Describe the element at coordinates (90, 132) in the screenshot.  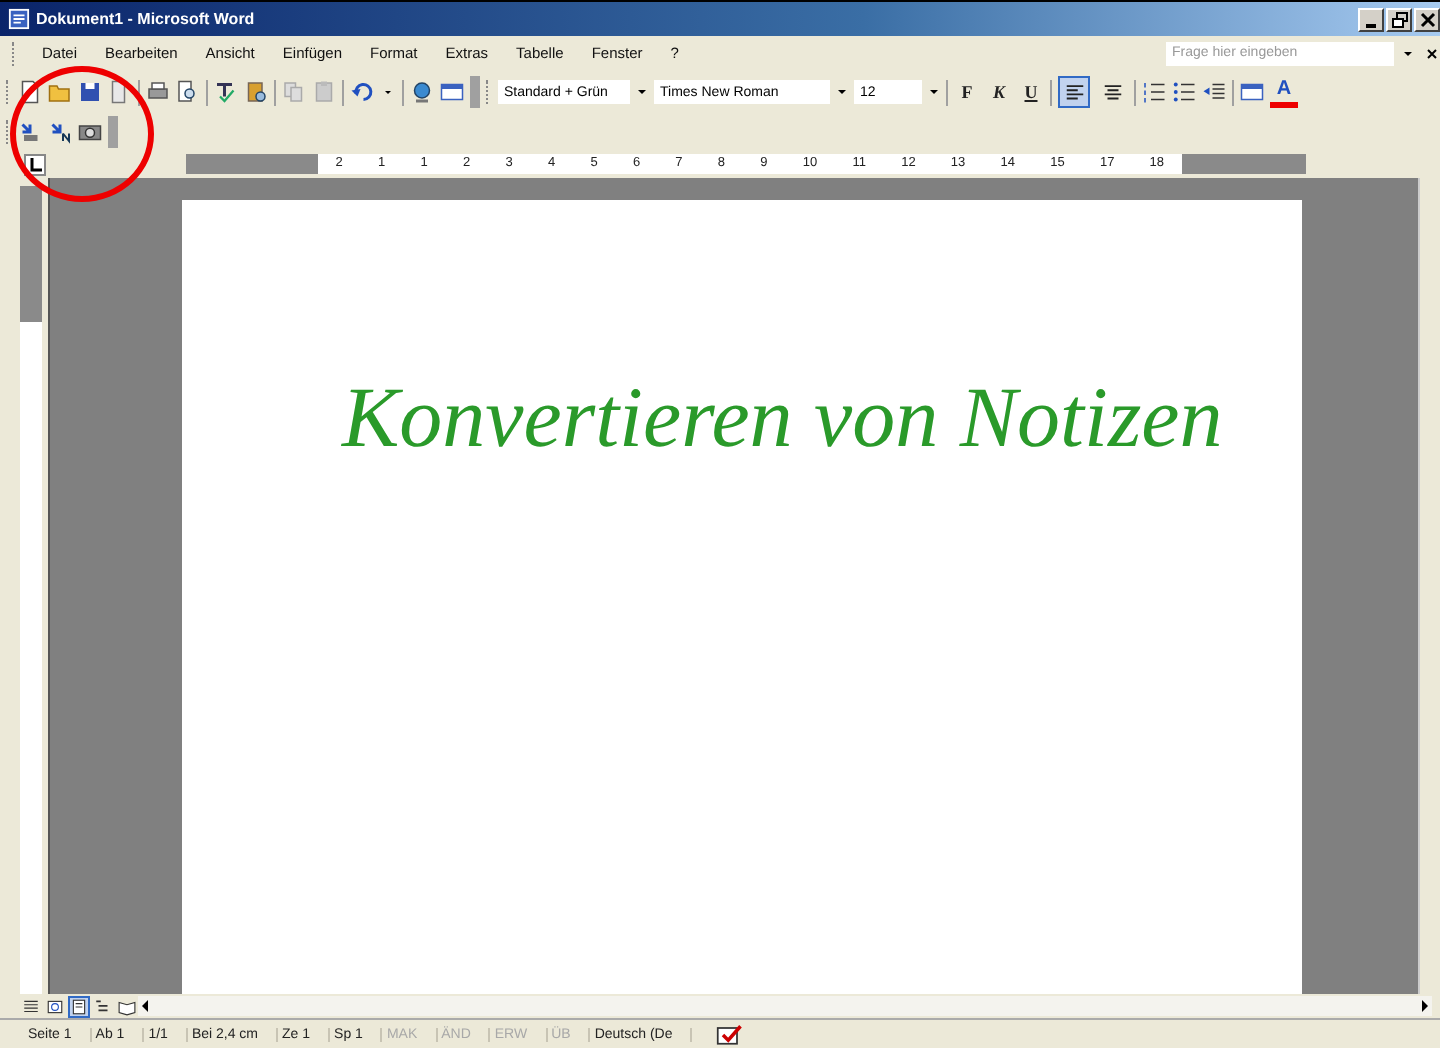
I see `camera-icon` at that location.